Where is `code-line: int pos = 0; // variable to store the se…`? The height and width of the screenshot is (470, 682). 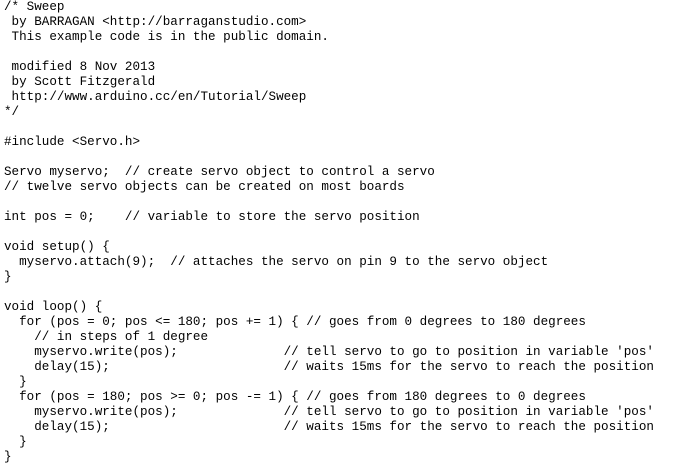 code-line: int pos = 0; // variable to store the se… is located at coordinates (212, 217).